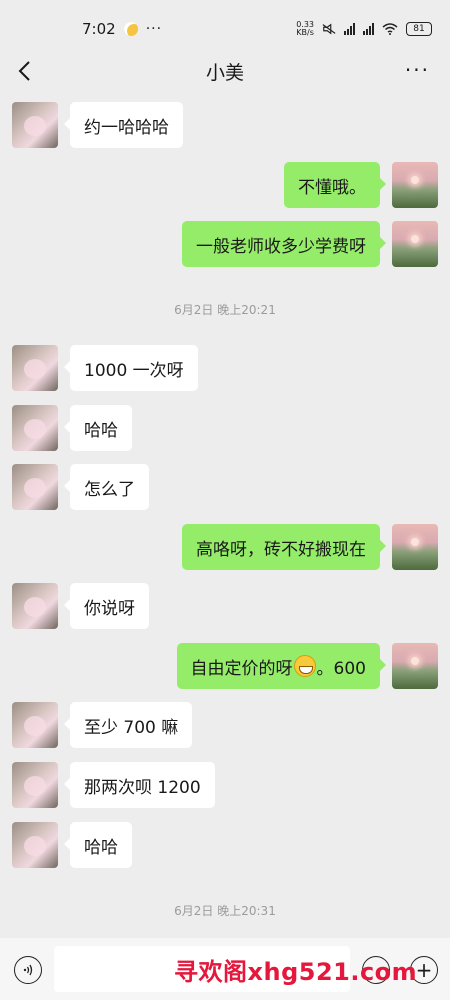 This screenshot has width=450, height=1000. I want to click on message-row: 不懂哦。, so click(225, 185).